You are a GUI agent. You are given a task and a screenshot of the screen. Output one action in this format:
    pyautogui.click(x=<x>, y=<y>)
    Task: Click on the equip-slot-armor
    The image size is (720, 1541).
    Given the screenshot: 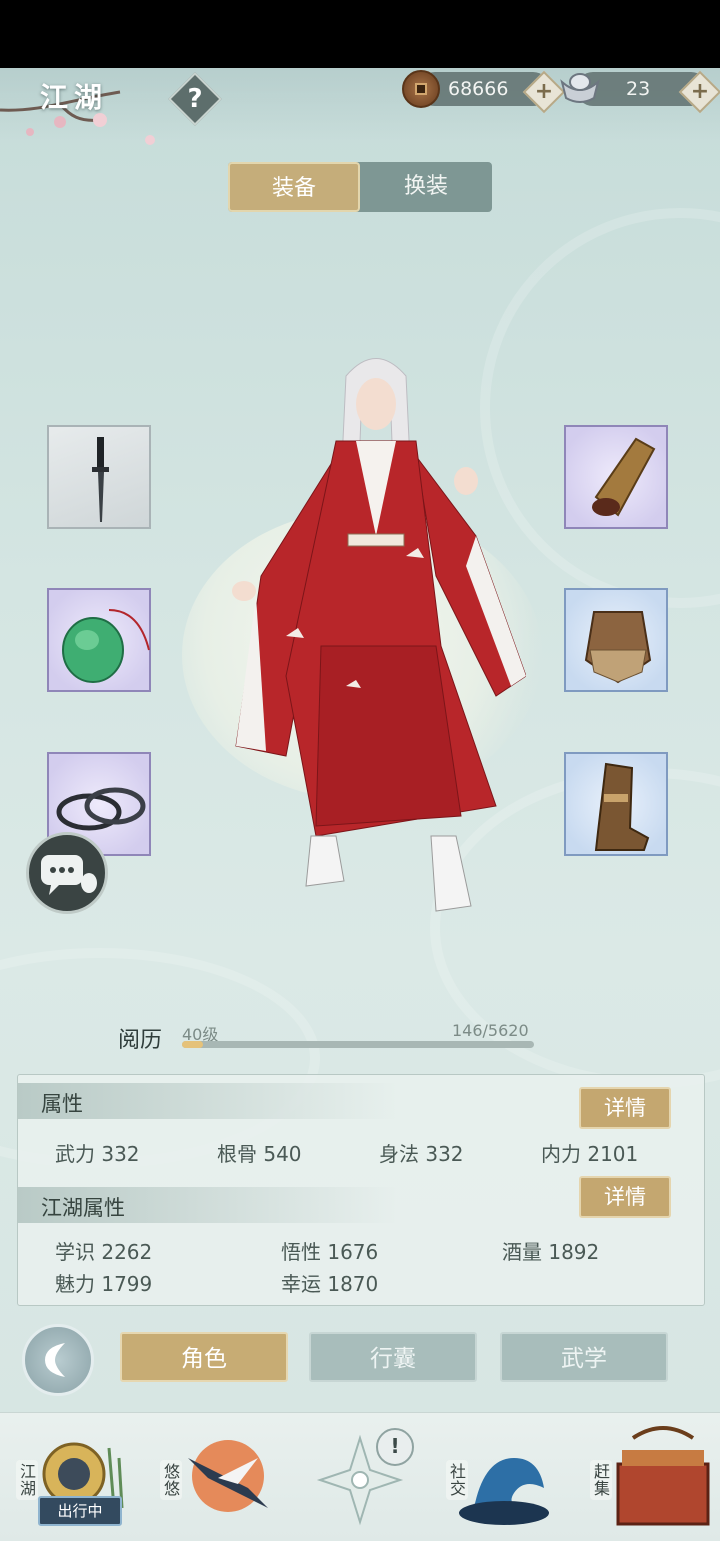 What is the action you would take?
    pyautogui.click(x=616, y=640)
    